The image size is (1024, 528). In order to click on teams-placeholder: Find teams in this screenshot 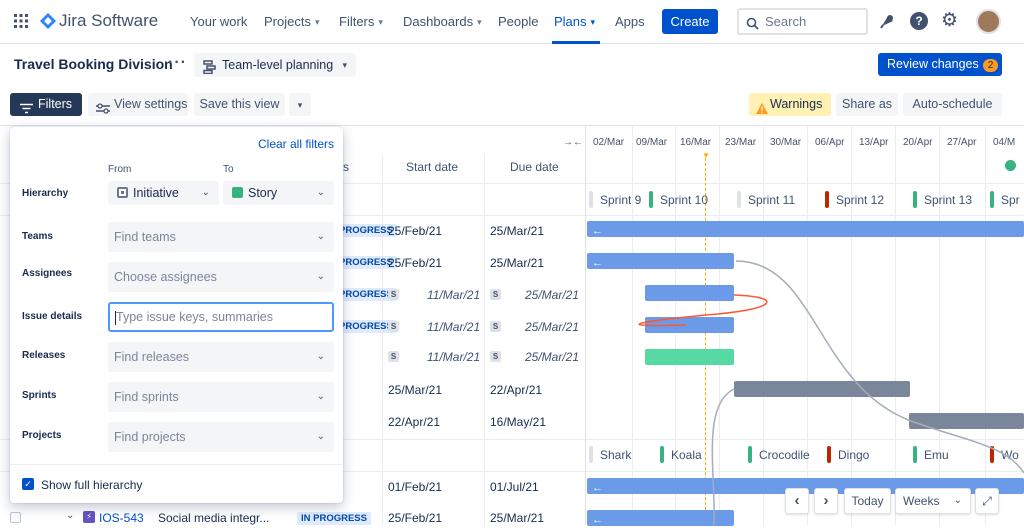, I will do `click(145, 237)`.